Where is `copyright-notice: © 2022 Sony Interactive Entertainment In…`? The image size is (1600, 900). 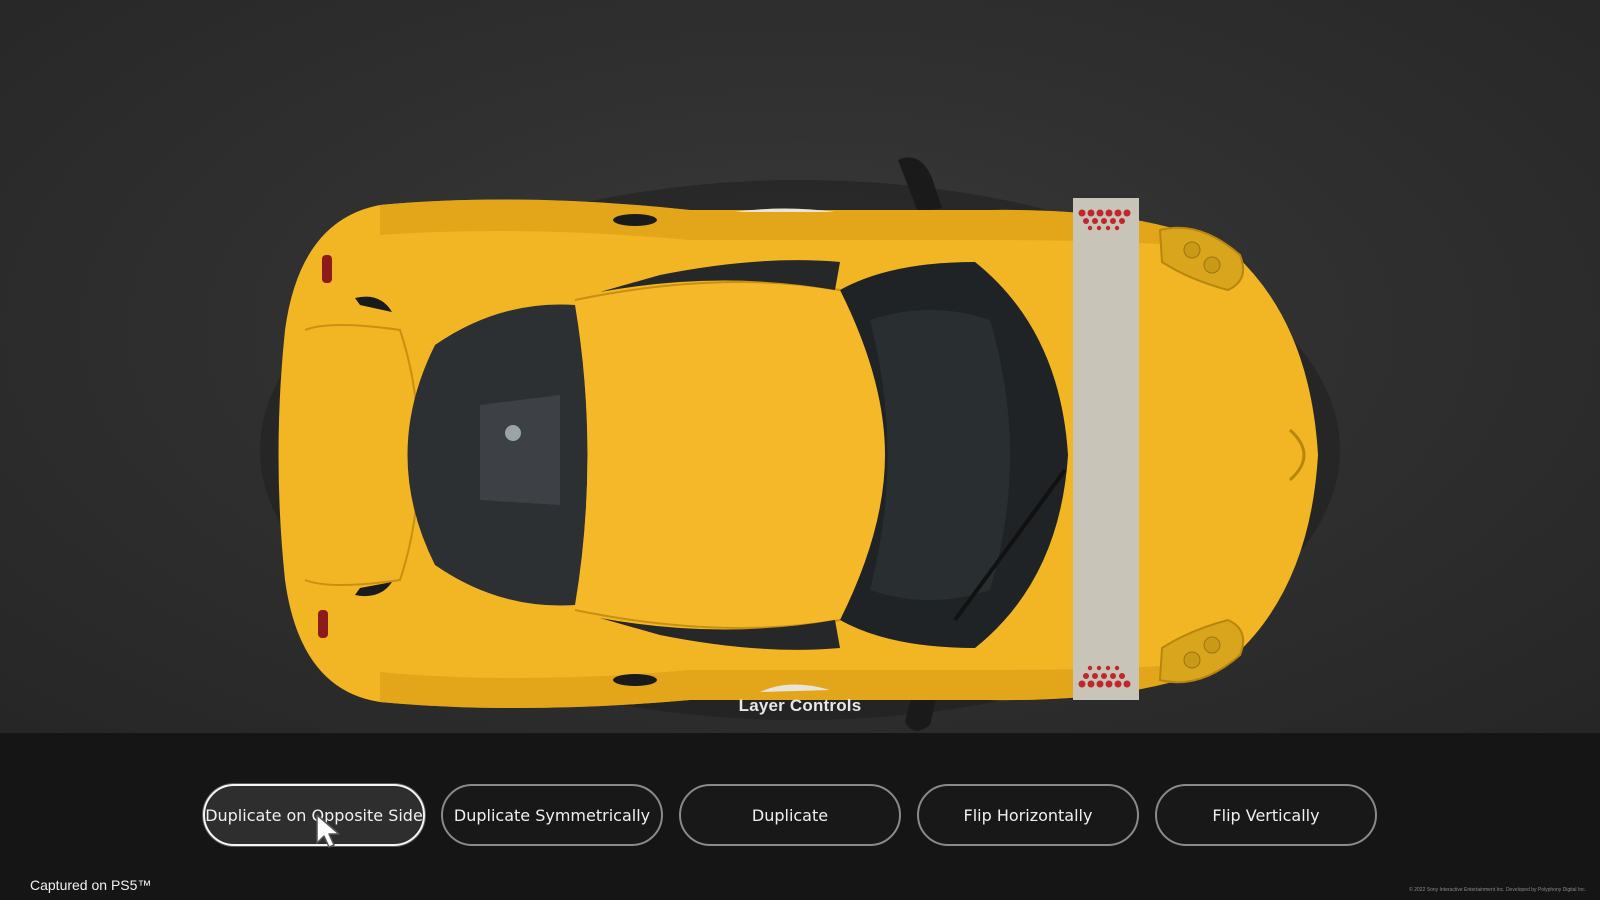 copyright-notice: © 2022 Sony Interactive Entertainment In… is located at coordinates (1497, 890).